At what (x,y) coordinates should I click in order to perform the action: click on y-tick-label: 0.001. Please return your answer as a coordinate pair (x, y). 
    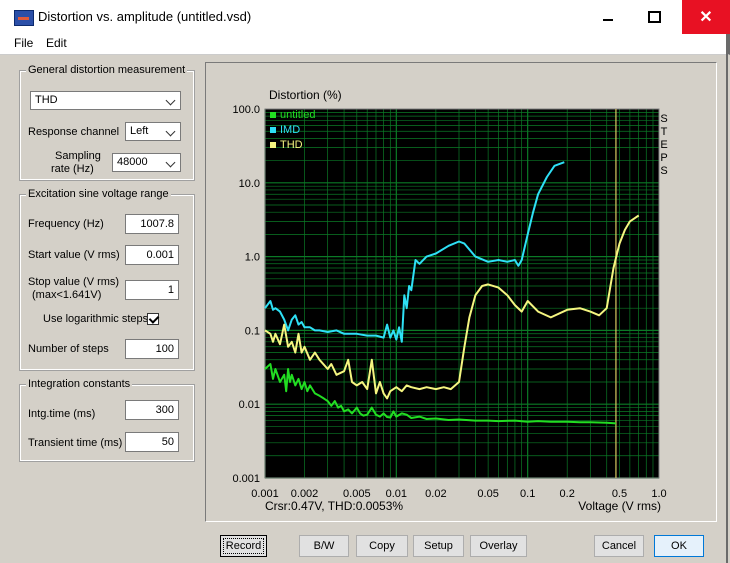
    Looking at the image, I should click on (246, 479).